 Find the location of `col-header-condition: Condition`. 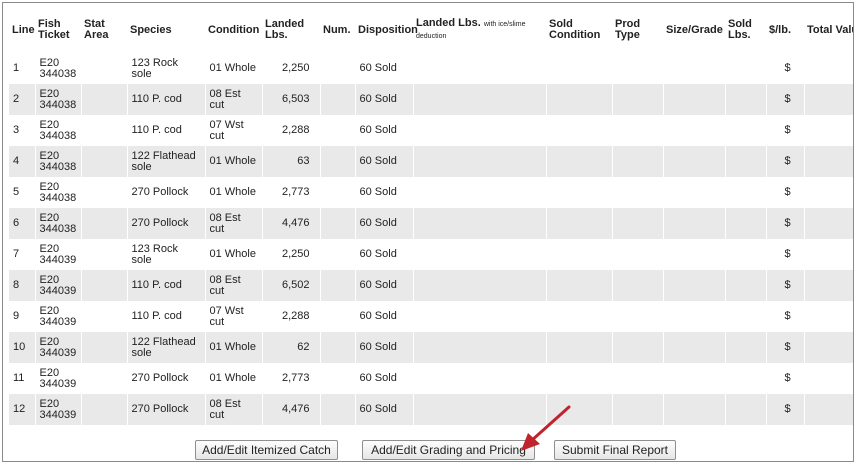

col-header-condition: Condition is located at coordinates (234, 29).